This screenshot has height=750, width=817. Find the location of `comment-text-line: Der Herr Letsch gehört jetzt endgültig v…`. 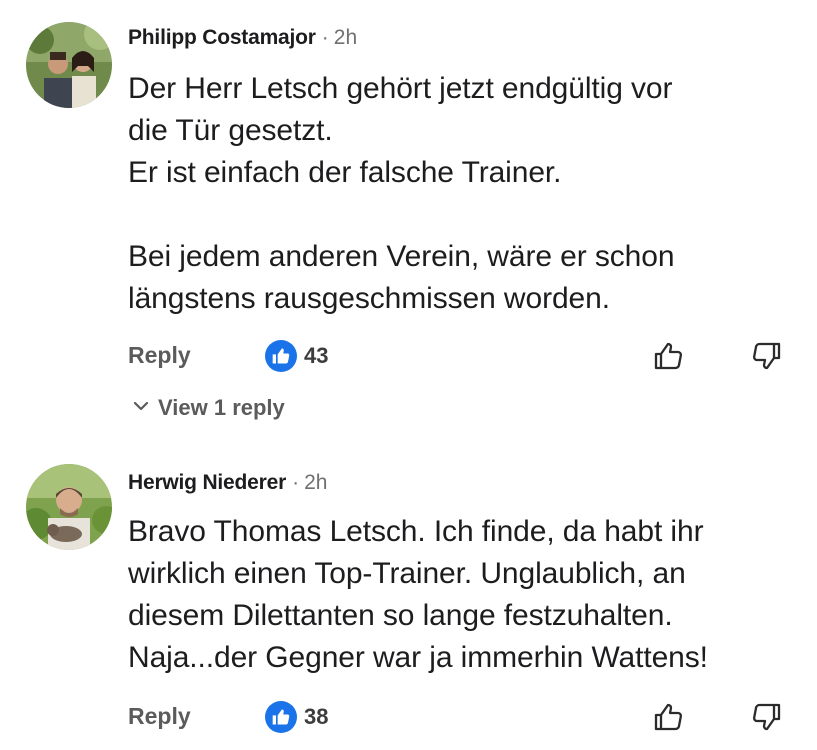

comment-text-line: Der Herr Letsch gehört jetzt endgültig v… is located at coordinates (400, 88).